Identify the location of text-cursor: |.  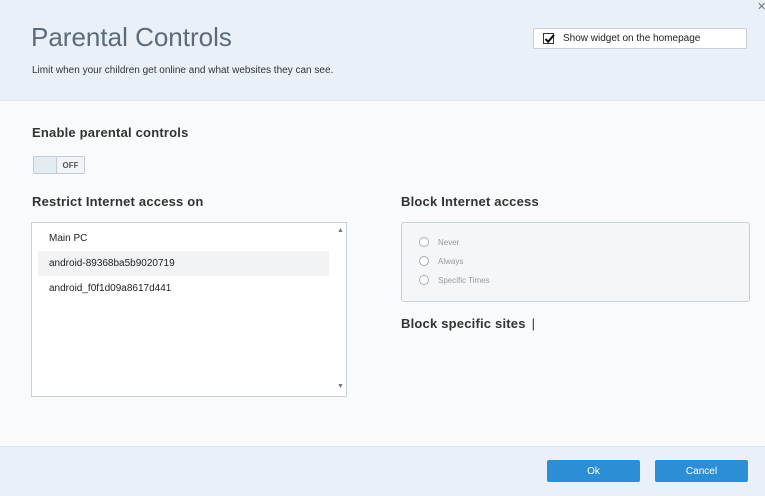
(533, 323).